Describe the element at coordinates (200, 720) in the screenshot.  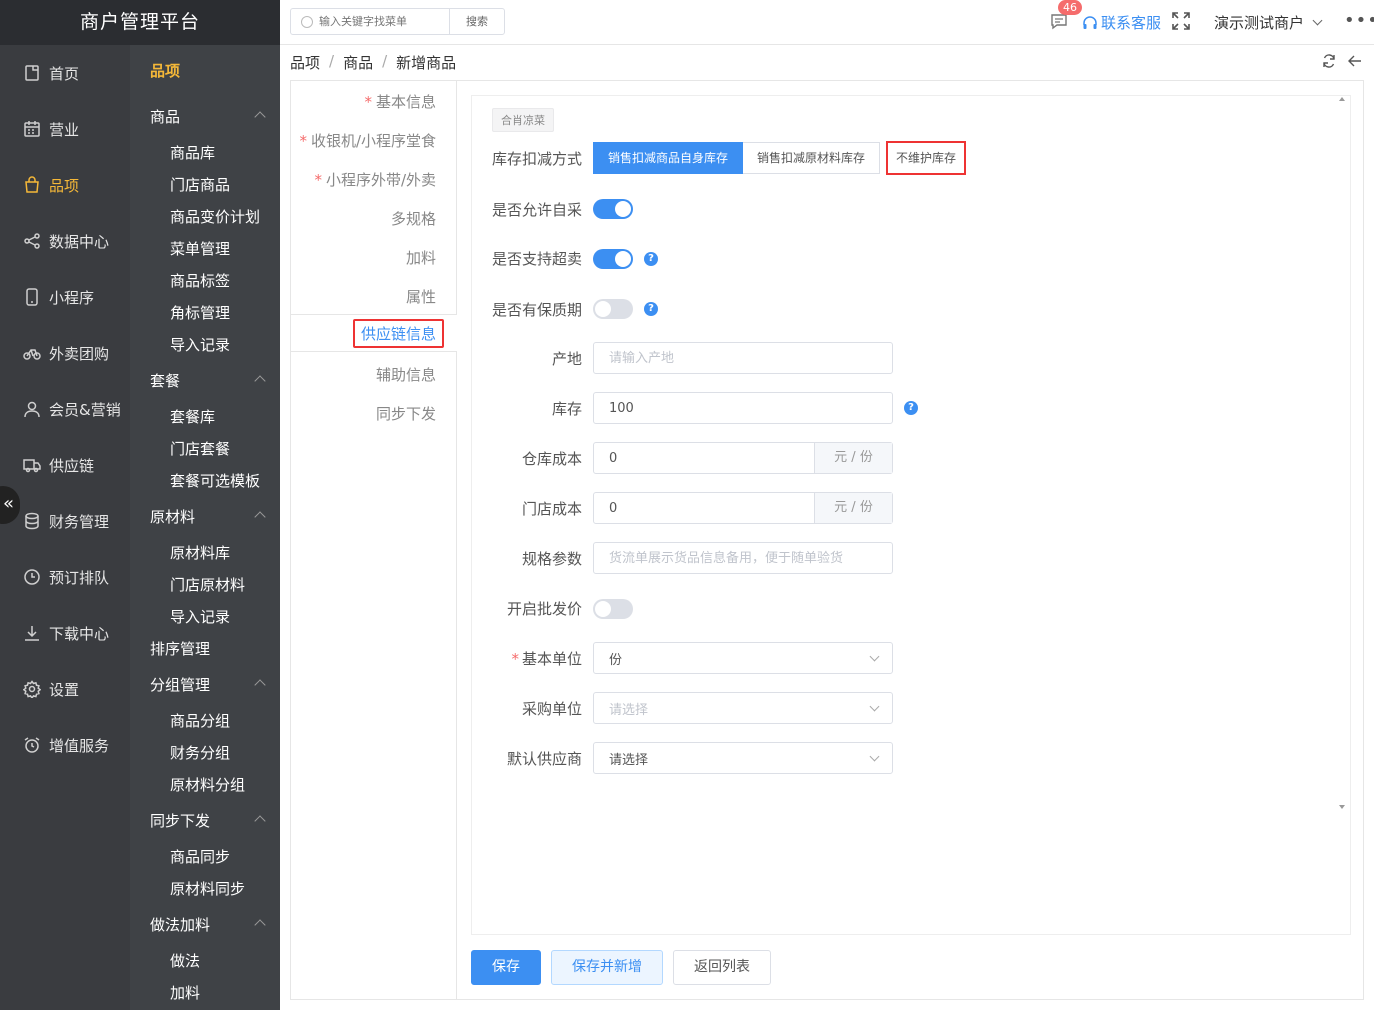
I see `submenu-item: 商品分组` at that location.